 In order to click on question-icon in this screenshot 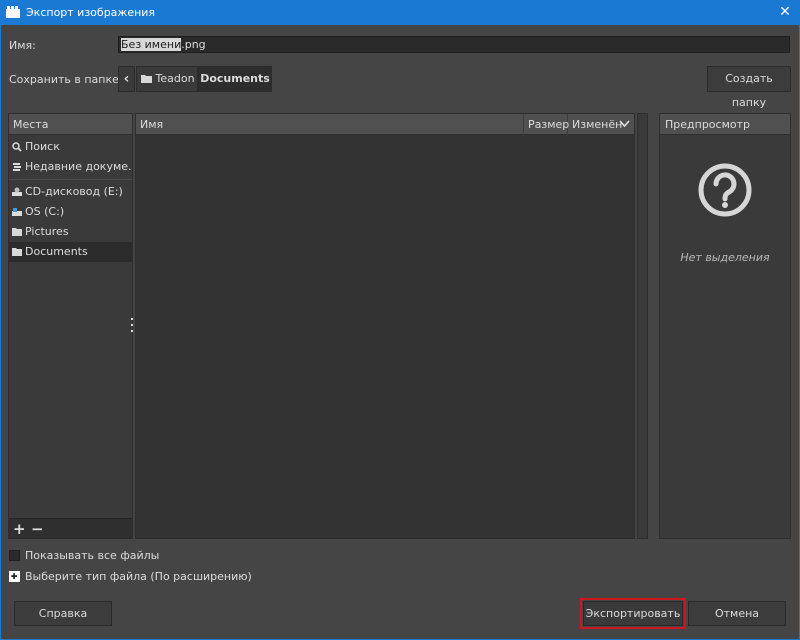, I will do `click(725, 190)`.